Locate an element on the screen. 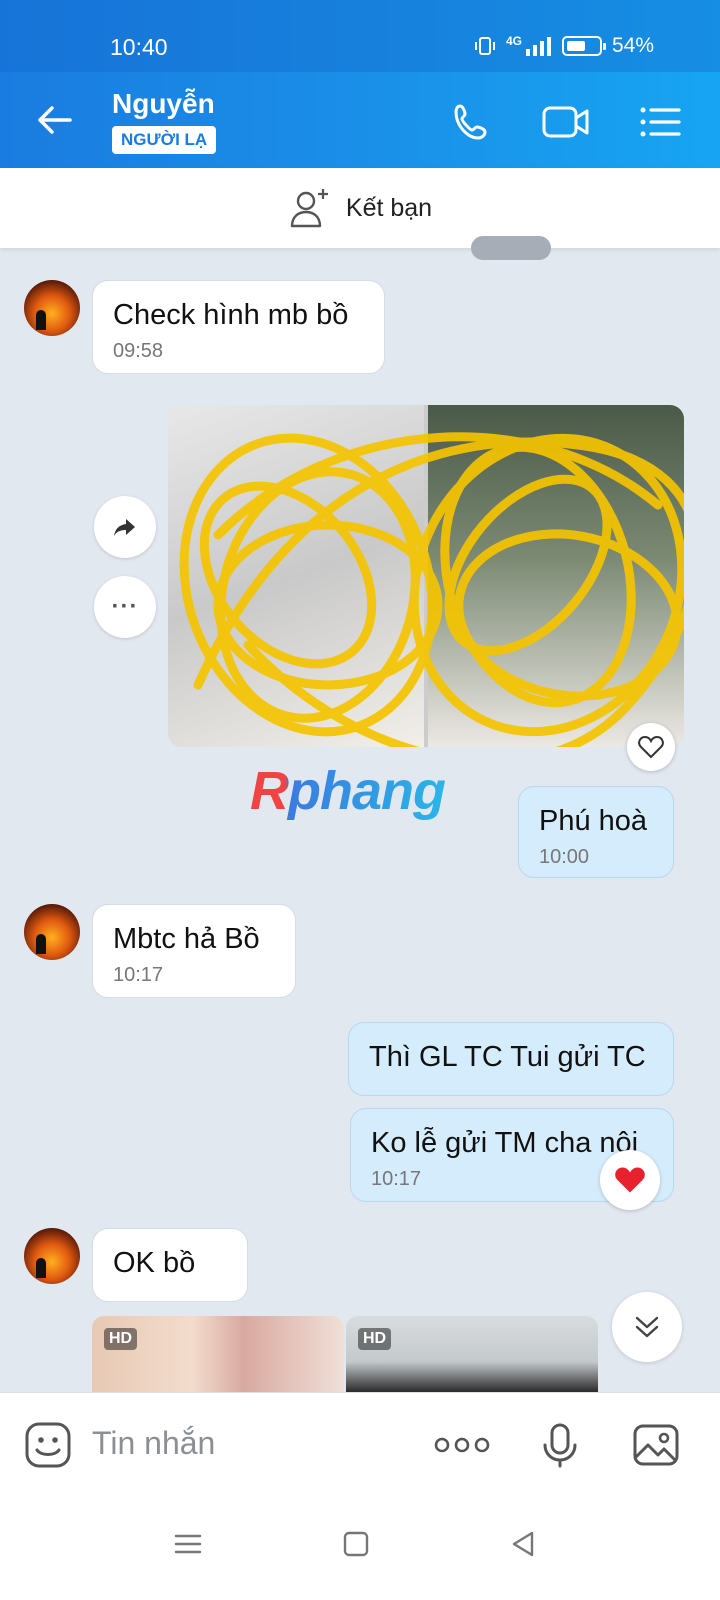 The height and width of the screenshot is (1600, 720). heart-outline-icon is located at coordinates (651, 747).